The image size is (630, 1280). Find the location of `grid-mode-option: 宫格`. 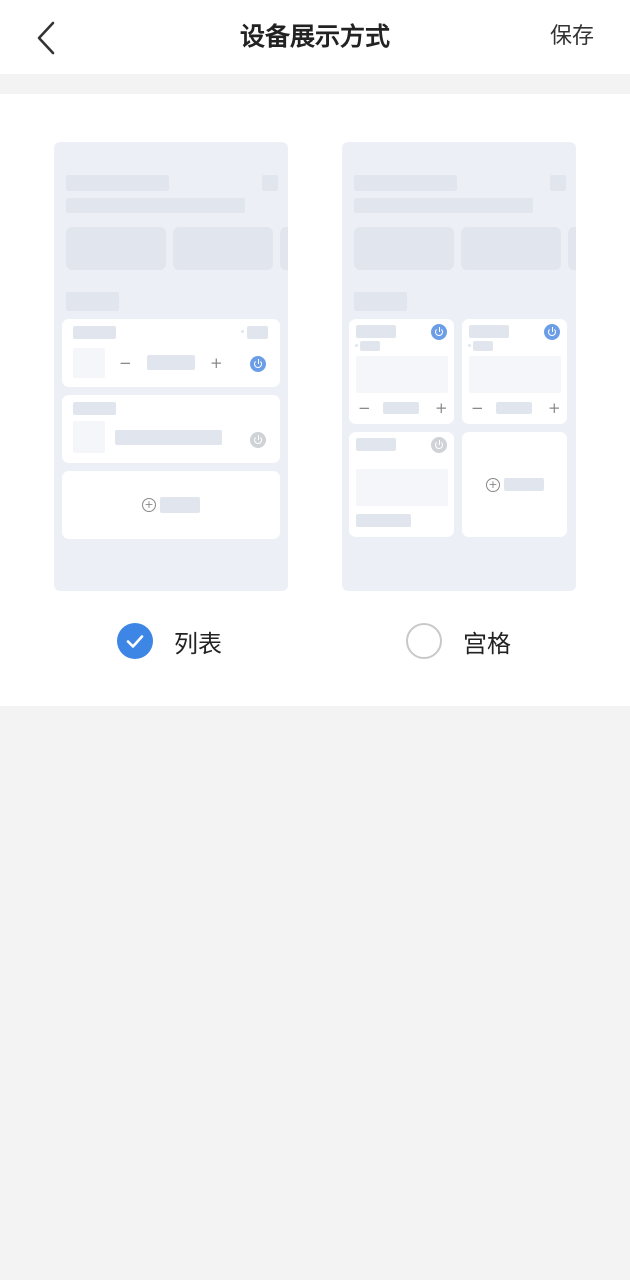

grid-mode-option: 宫格 is located at coordinates (458, 641).